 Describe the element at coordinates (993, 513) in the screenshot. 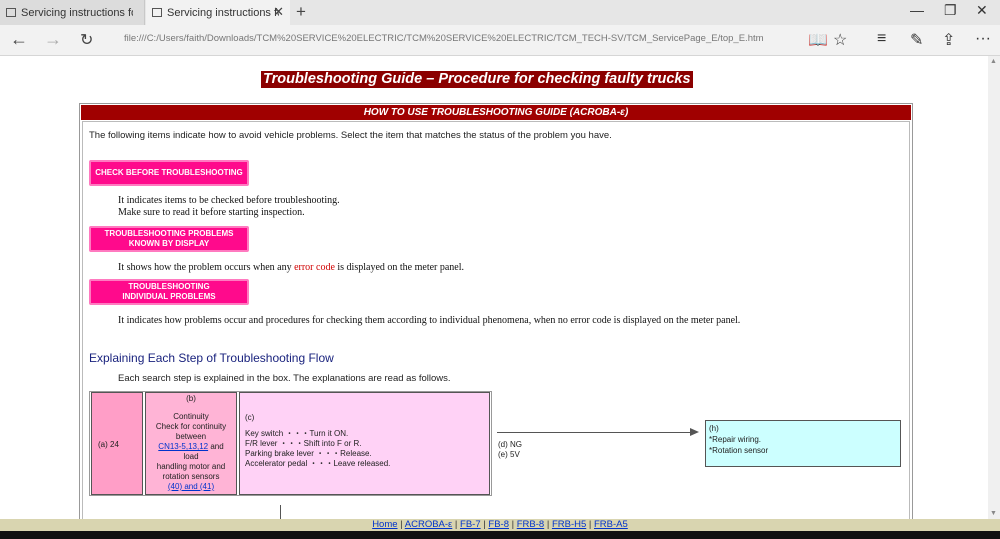

I see `scroll-down-icon: ▼` at that location.